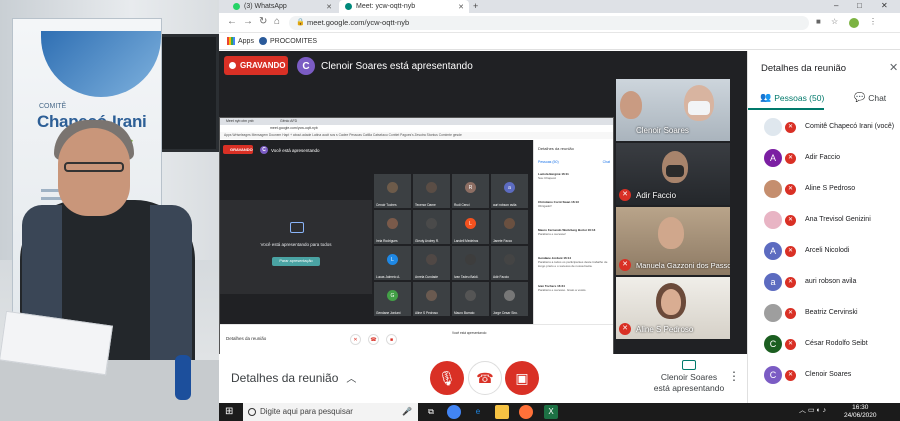 The width and height of the screenshot is (900, 421). Describe the element at coordinates (462, 205) in the screenshot. I see `shared-participant-name: Rudi Cenci` at that location.